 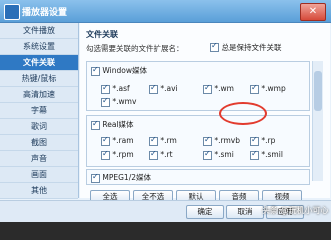 What do you see at coordinates (105, 88) in the screenshot?
I see `checkbox-asf` at bounding box center [105, 88].